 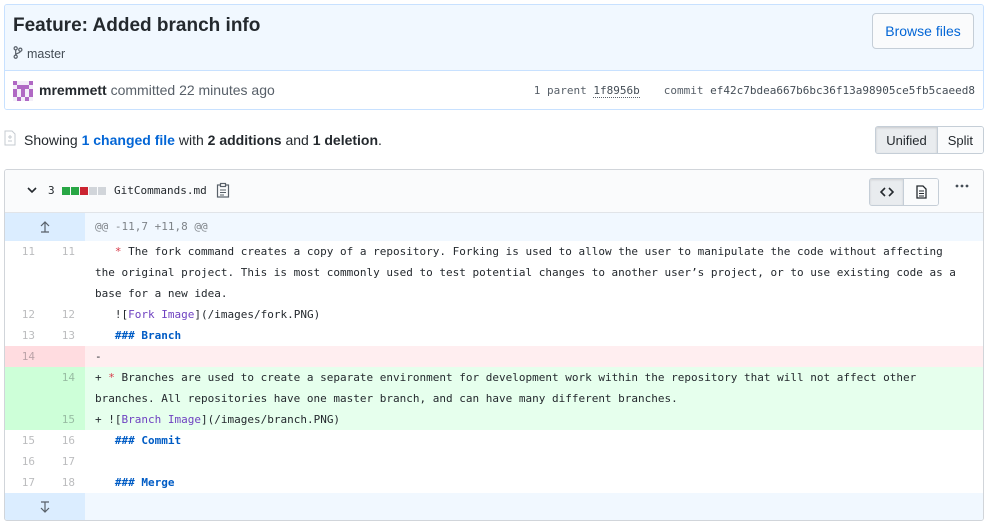 I want to click on new-line-number: 13, so click(x=65, y=335).